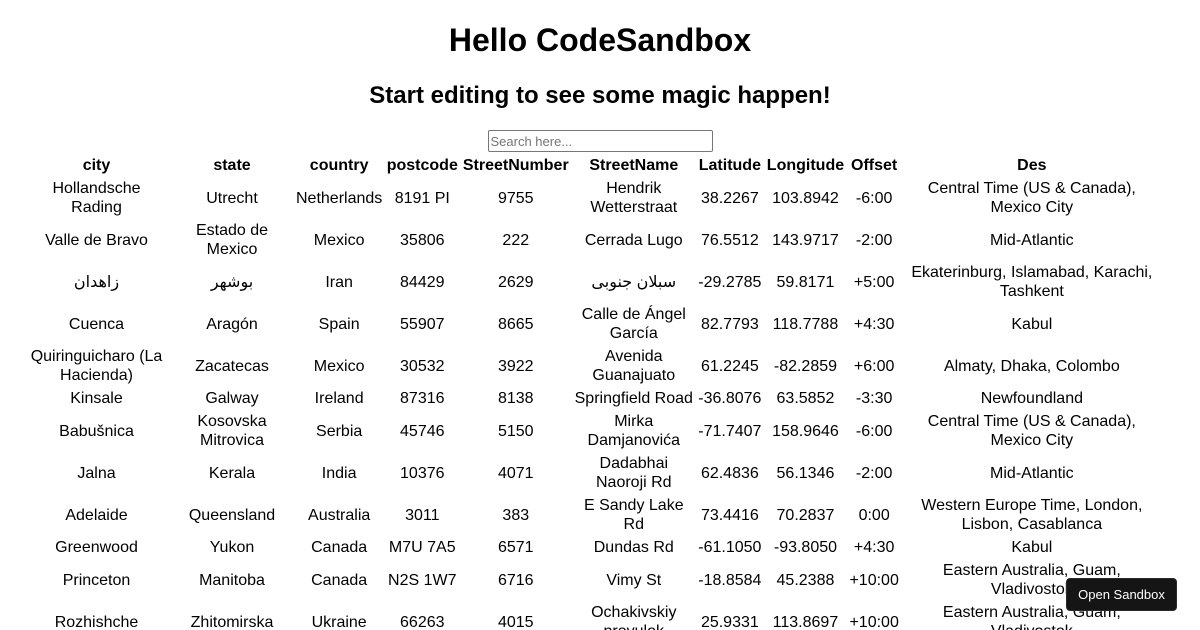  What do you see at coordinates (232, 621) in the screenshot?
I see `cell-state: Zhitomirska` at bounding box center [232, 621].